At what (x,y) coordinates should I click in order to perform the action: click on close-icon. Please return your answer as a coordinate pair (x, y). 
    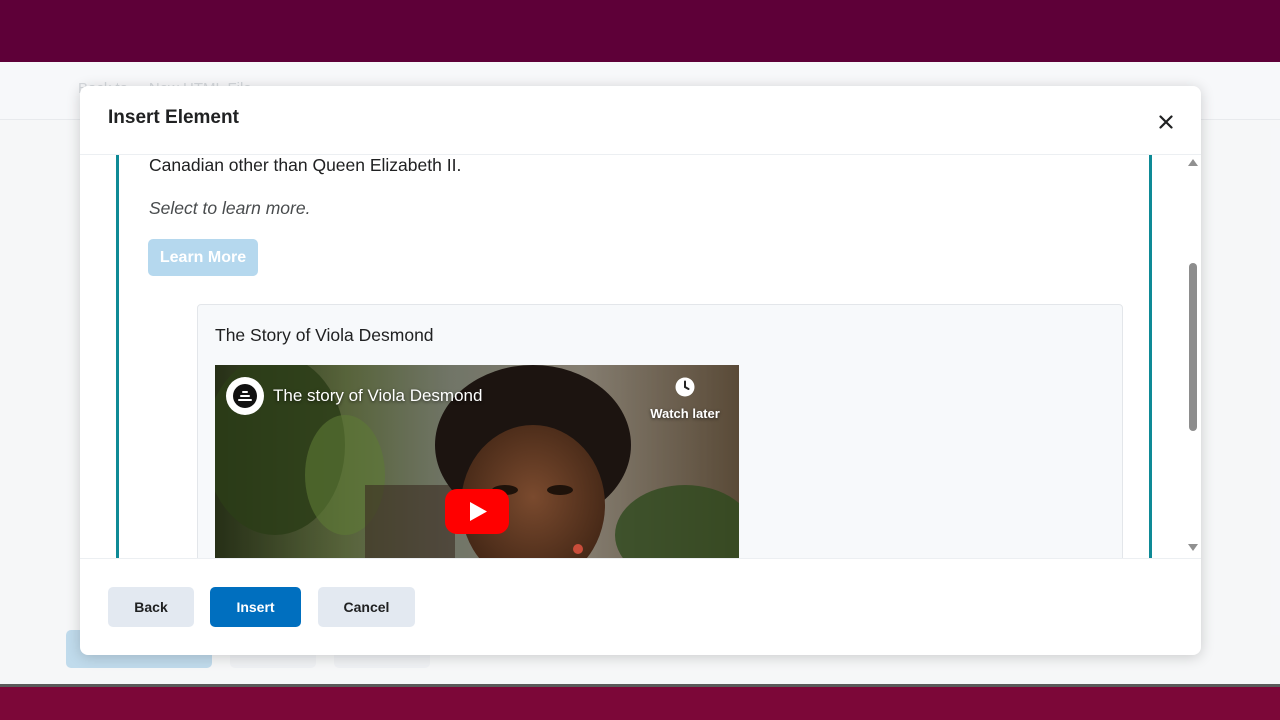
    Looking at the image, I should click on (1166, 122).